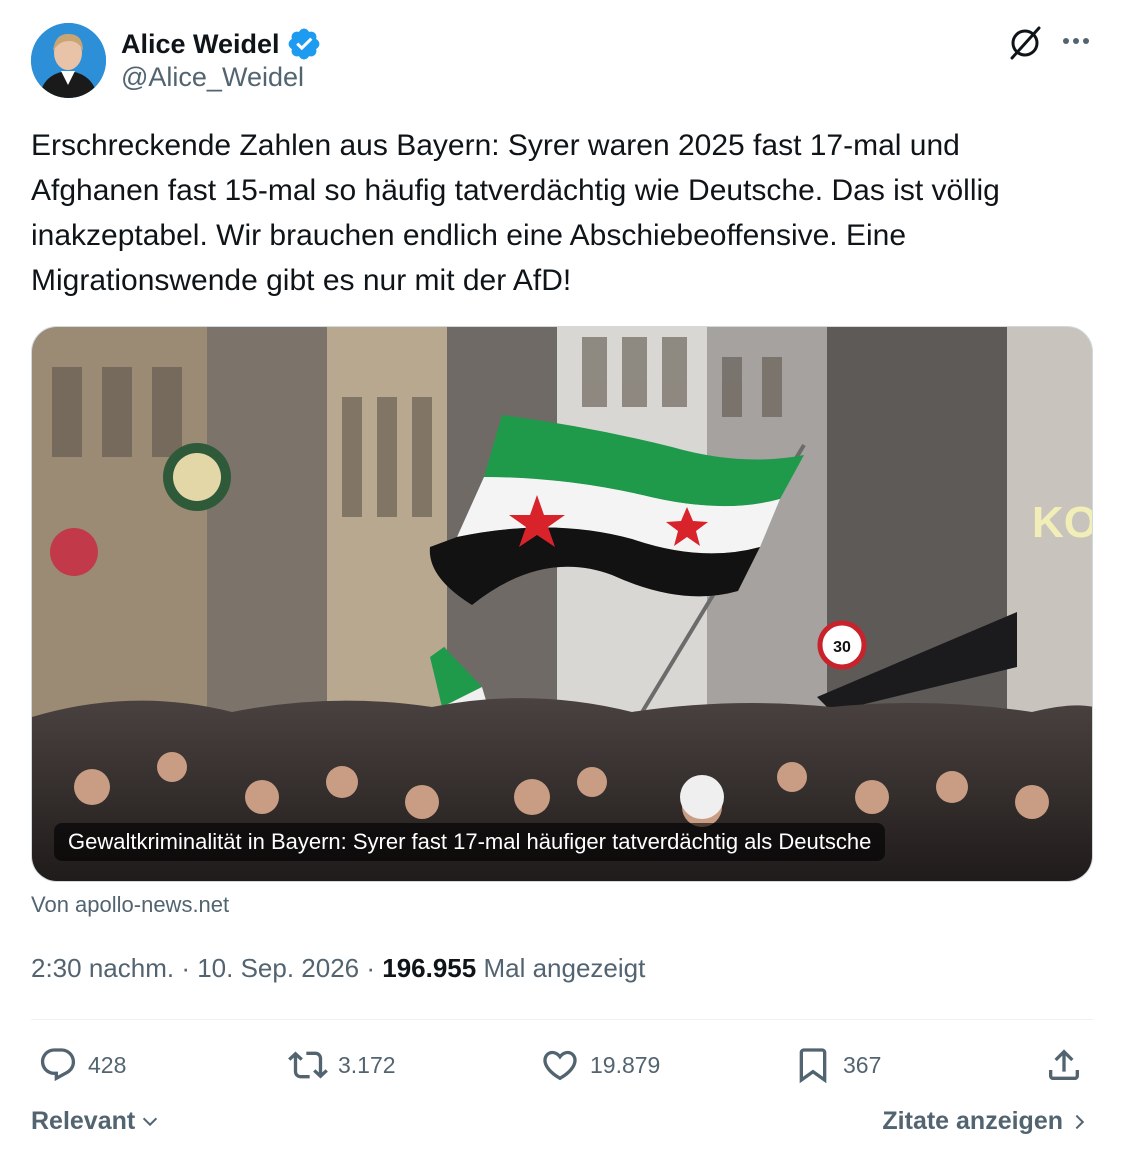 This screenshot has height=1162, width=1123. Describe the element at coordinates (130, 905) in the screenshot. I see `link-card-source: Von apollo-news.net` at that location.